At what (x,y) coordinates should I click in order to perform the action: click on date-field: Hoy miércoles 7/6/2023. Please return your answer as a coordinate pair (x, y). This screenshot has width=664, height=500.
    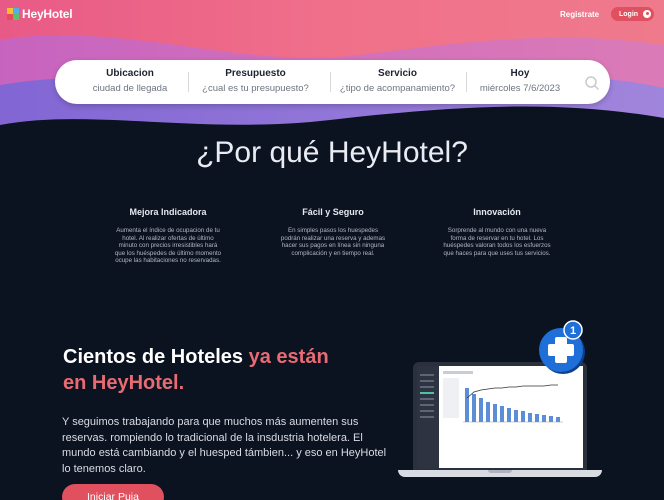
    Looking at the image, I should click on (520, 82).